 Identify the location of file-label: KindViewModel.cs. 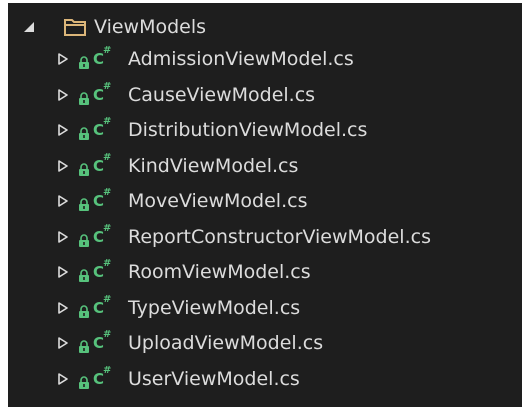
(213, 165).